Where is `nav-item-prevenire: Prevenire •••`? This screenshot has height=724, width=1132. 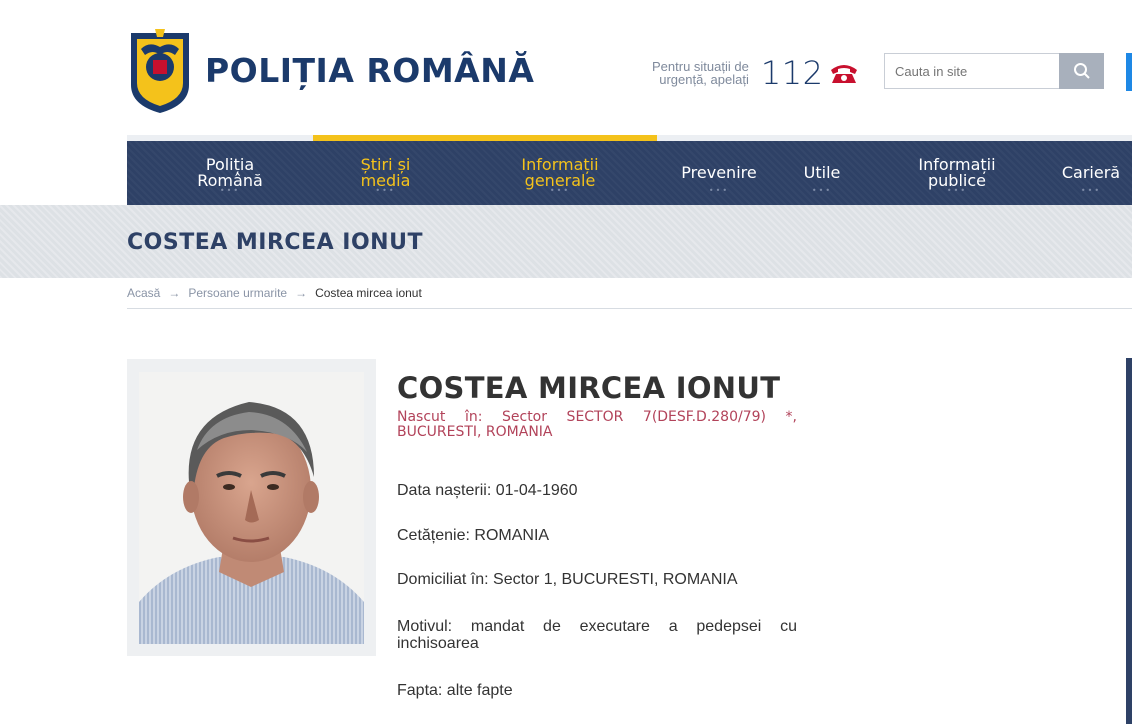 nav-item-prevenire: Prevenire ••• is located at coordinates (719, 173).